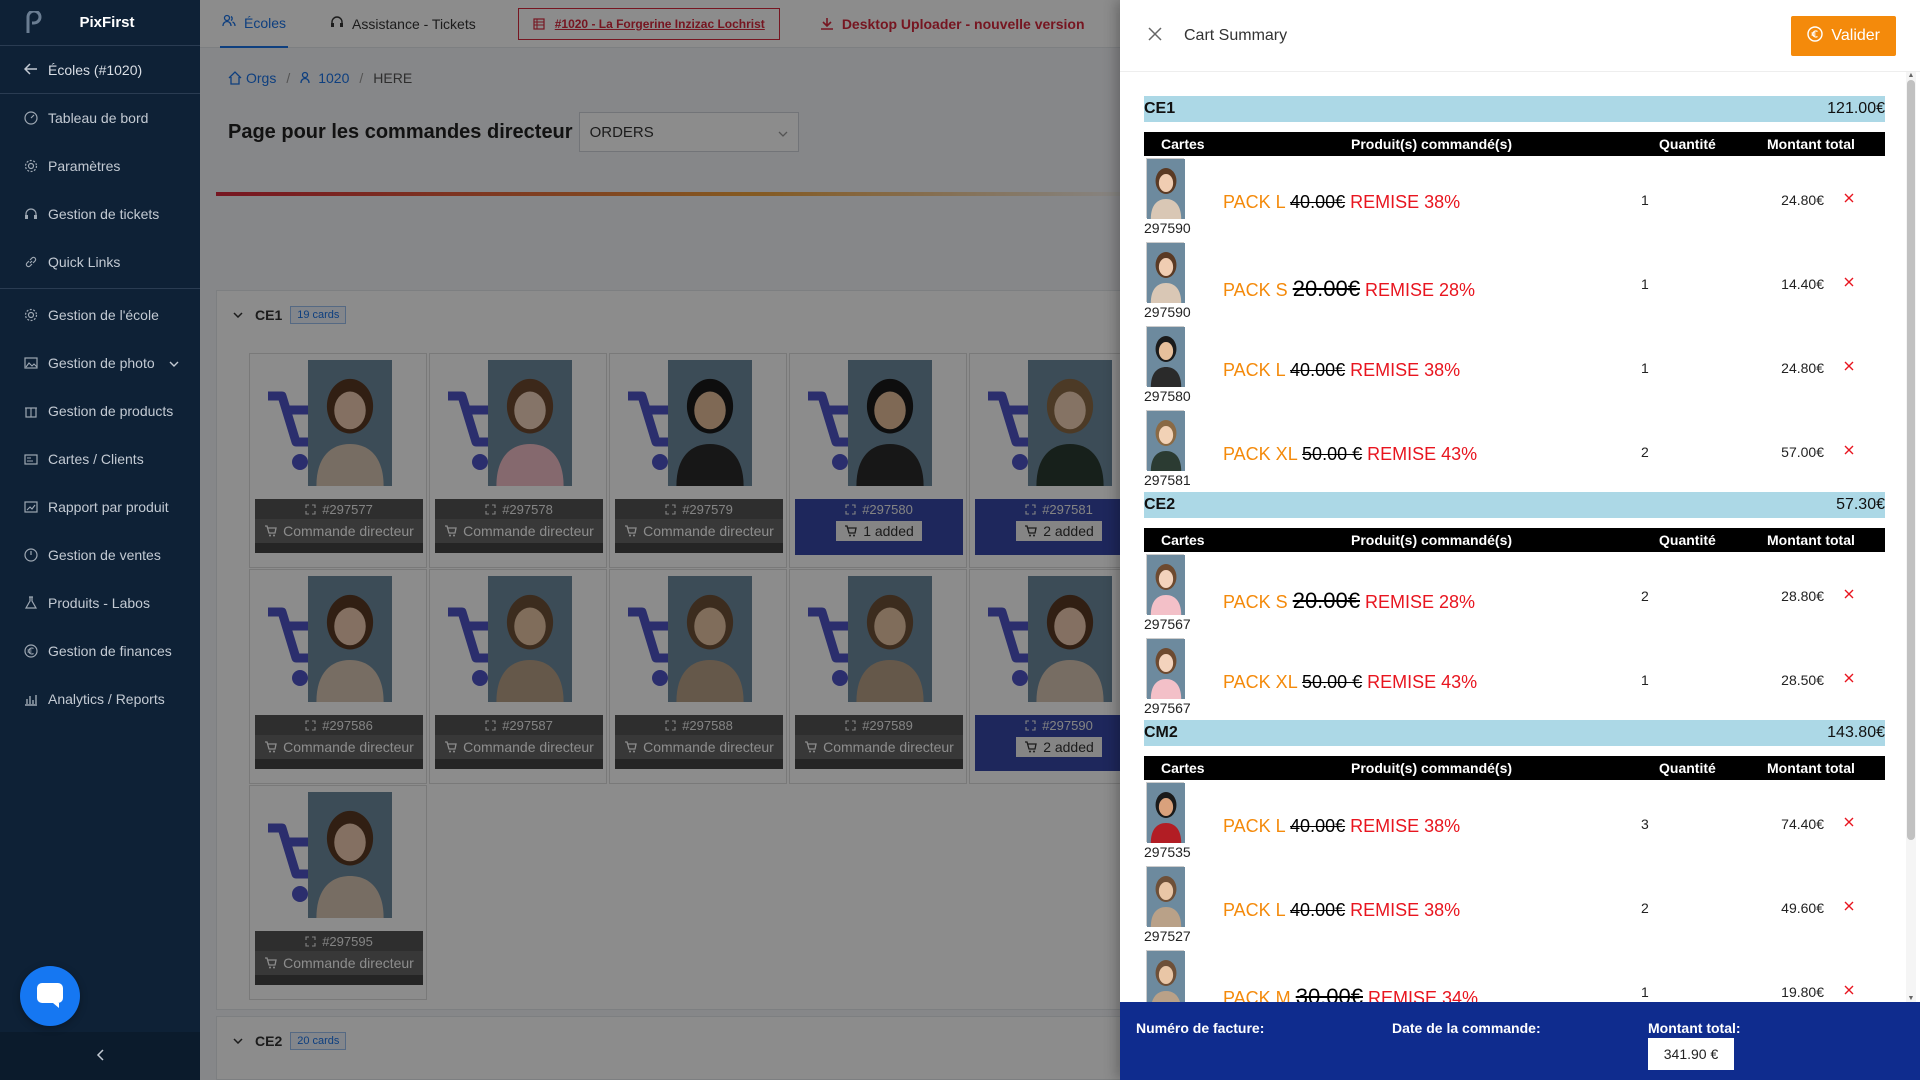 This screenshot has height=1080, width=1920. Describe the element at coordinates (1514, 366) in the screenshot. I see `cart-row: 297580 PACK L 40.00€ REMISE 38% 1 24.80€` at that location.